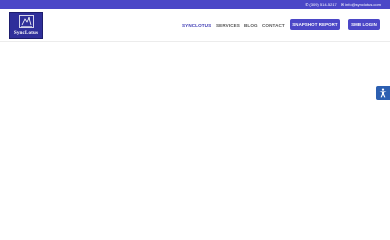  I want to click on phone-number: (309) 514-5217, so click(322, 4).